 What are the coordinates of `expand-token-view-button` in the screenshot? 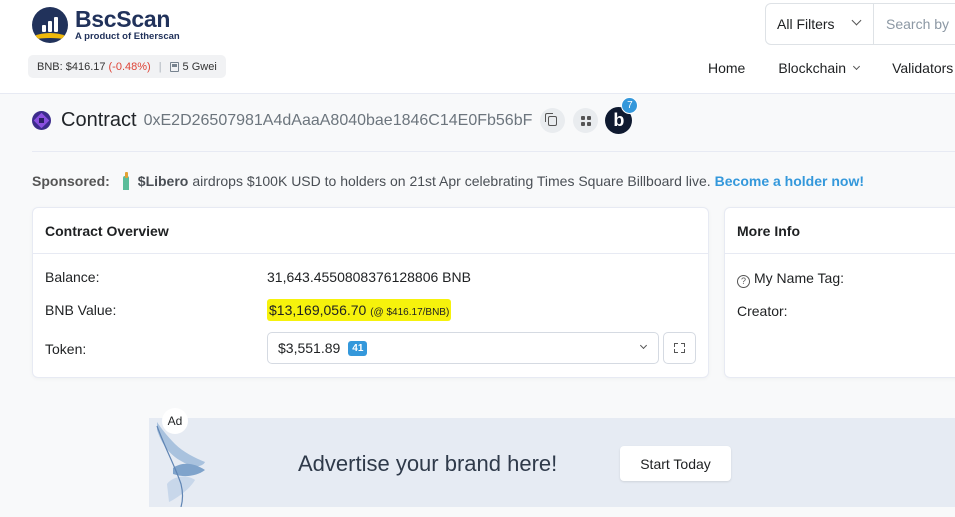 It's located at (679, 348).